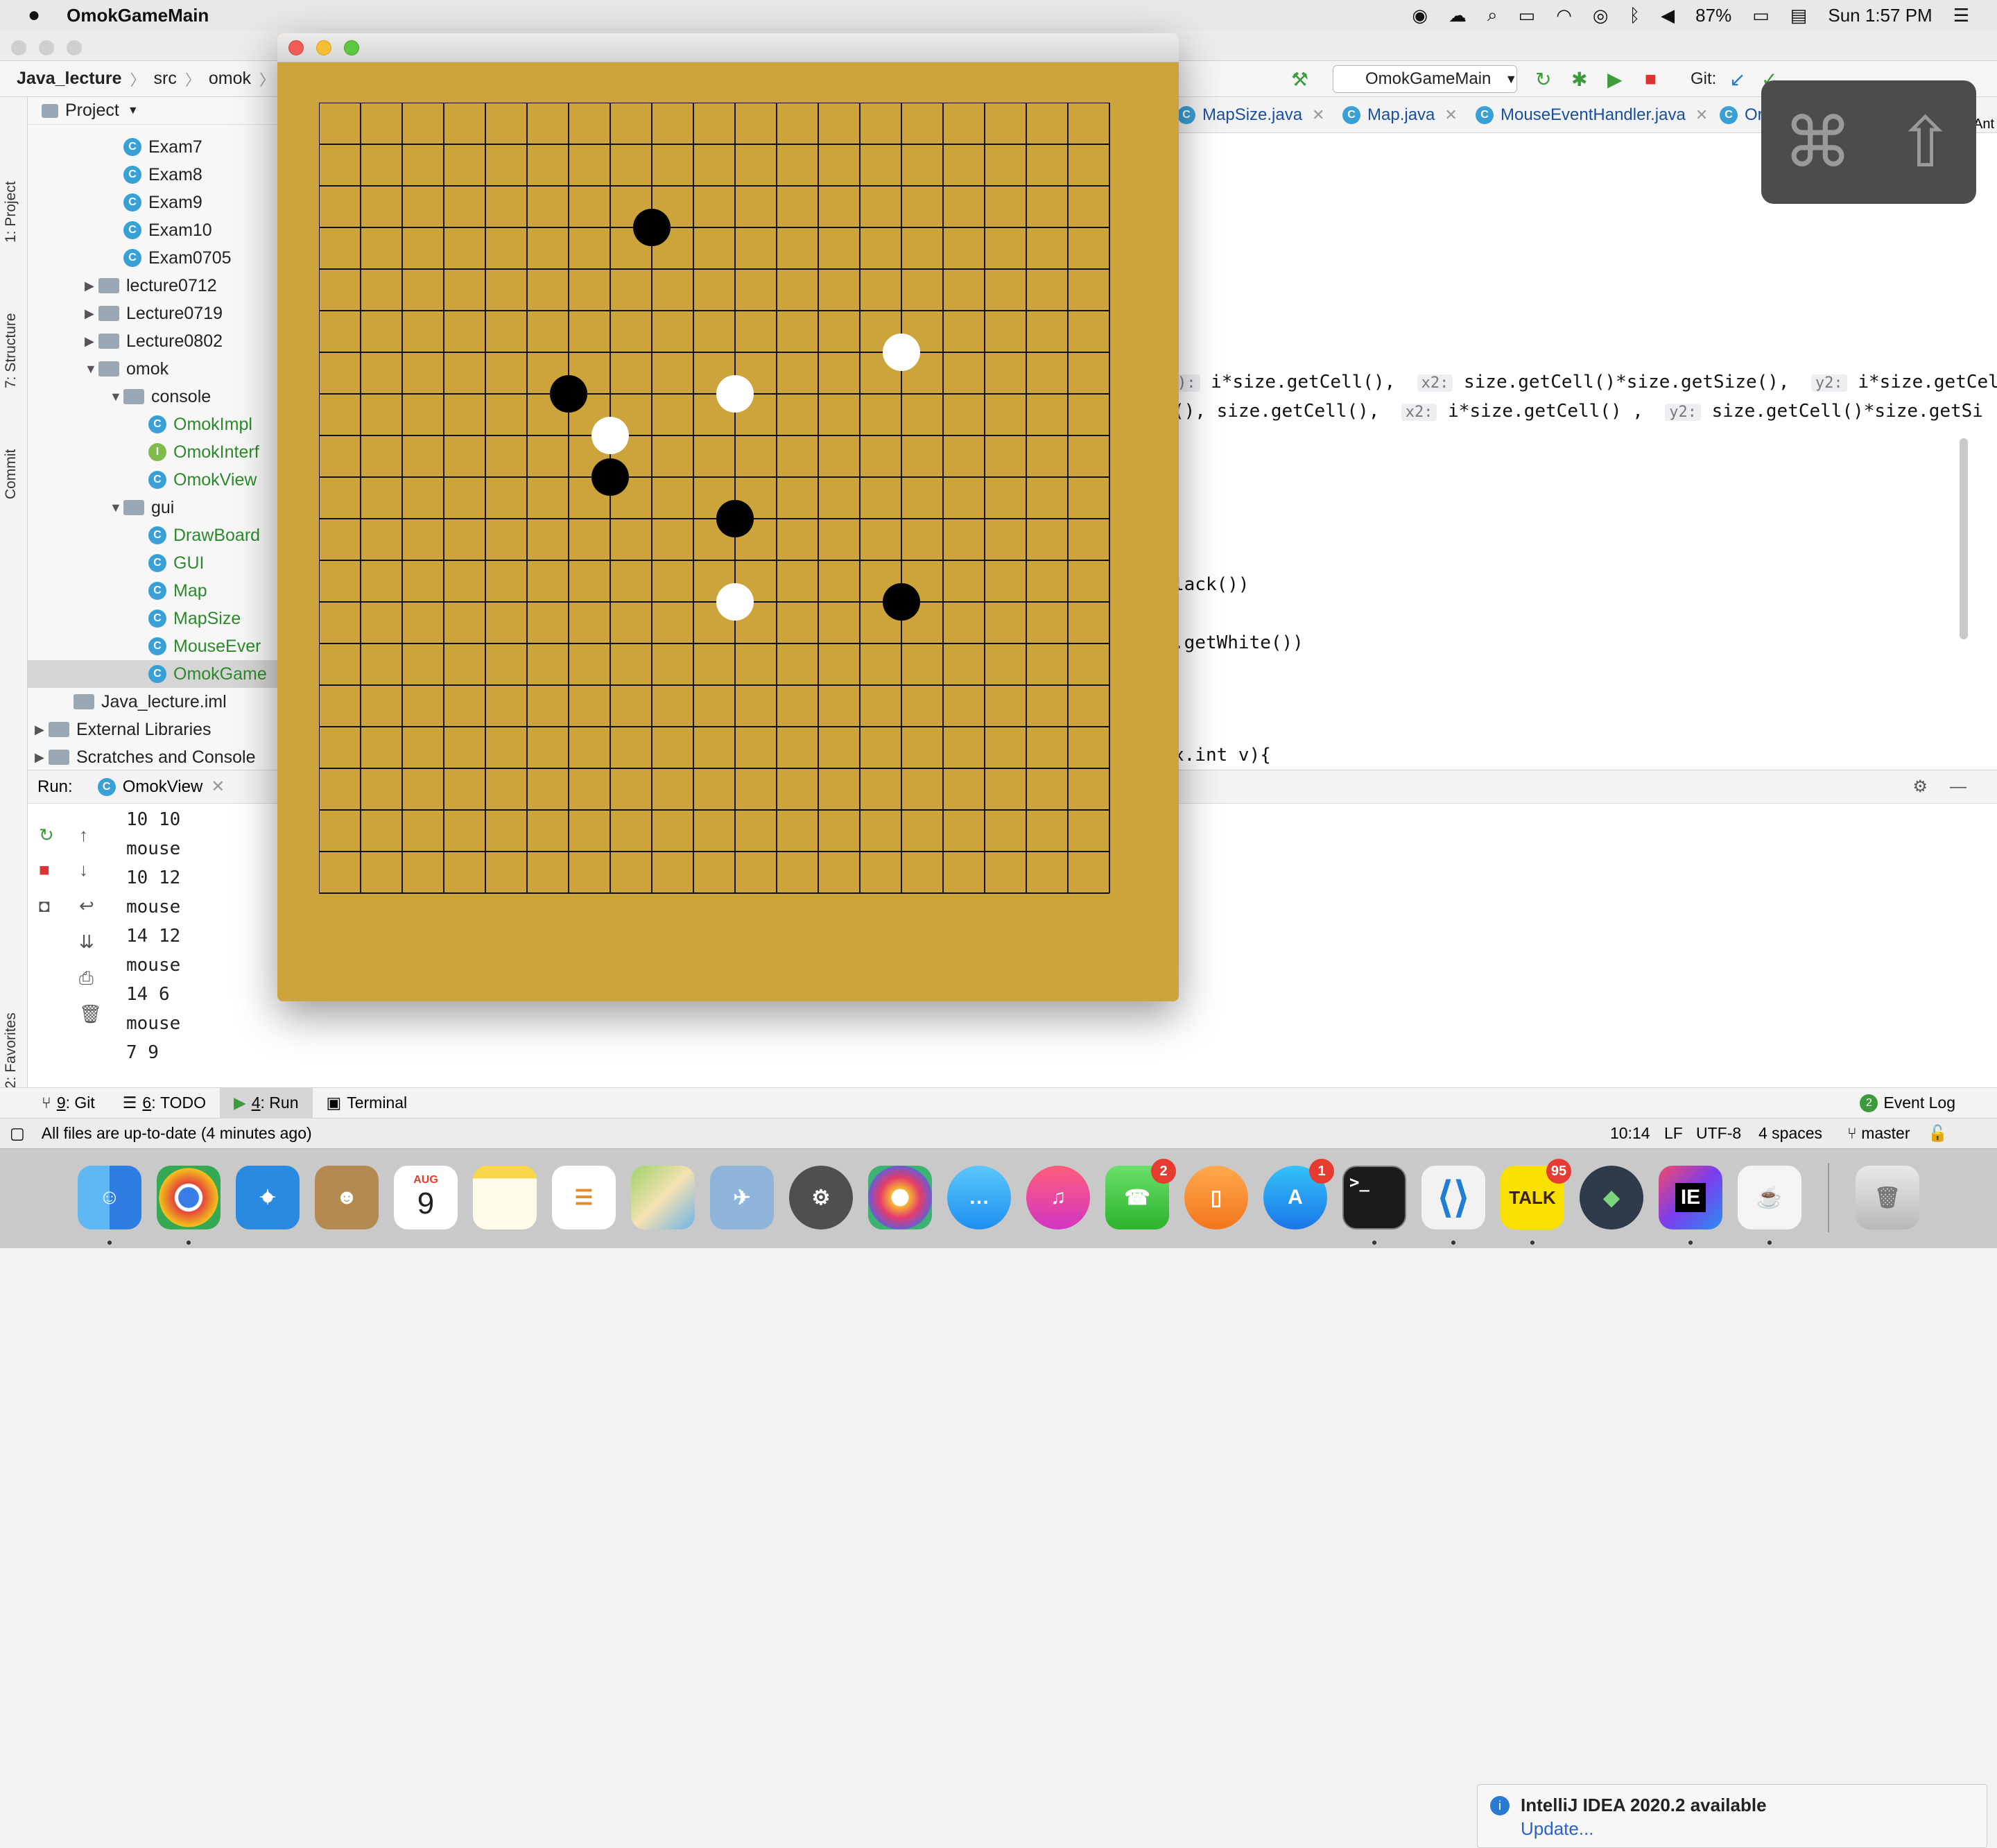 The image size is (1997, 1848). I want to click on airplay-icon: ▭, so click(1528, 15).